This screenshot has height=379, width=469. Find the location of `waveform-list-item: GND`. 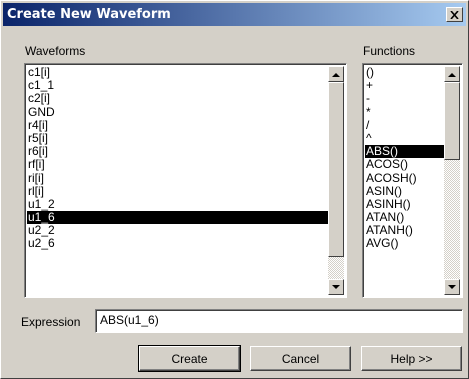

waveform-list-item: GND is located at coordinates (177, 112).